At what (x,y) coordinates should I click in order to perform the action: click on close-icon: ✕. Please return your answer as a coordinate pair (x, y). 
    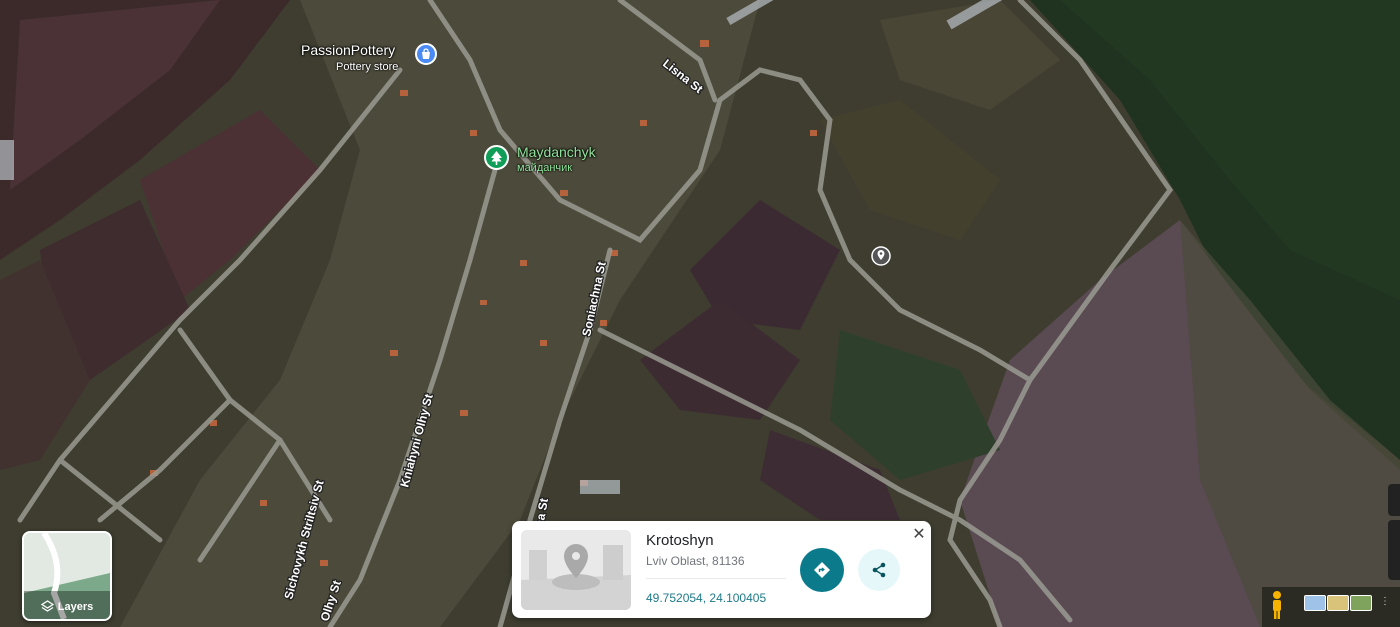
    Looking at the image, I should click on (919, 534).